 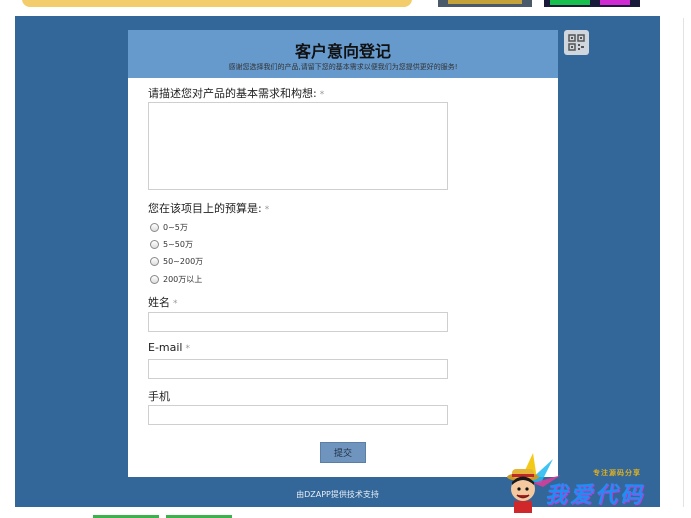 What do you see at coordinates (675, 266) in the screenshot?
I see `right-gutter` at bounding box center [675, 266].